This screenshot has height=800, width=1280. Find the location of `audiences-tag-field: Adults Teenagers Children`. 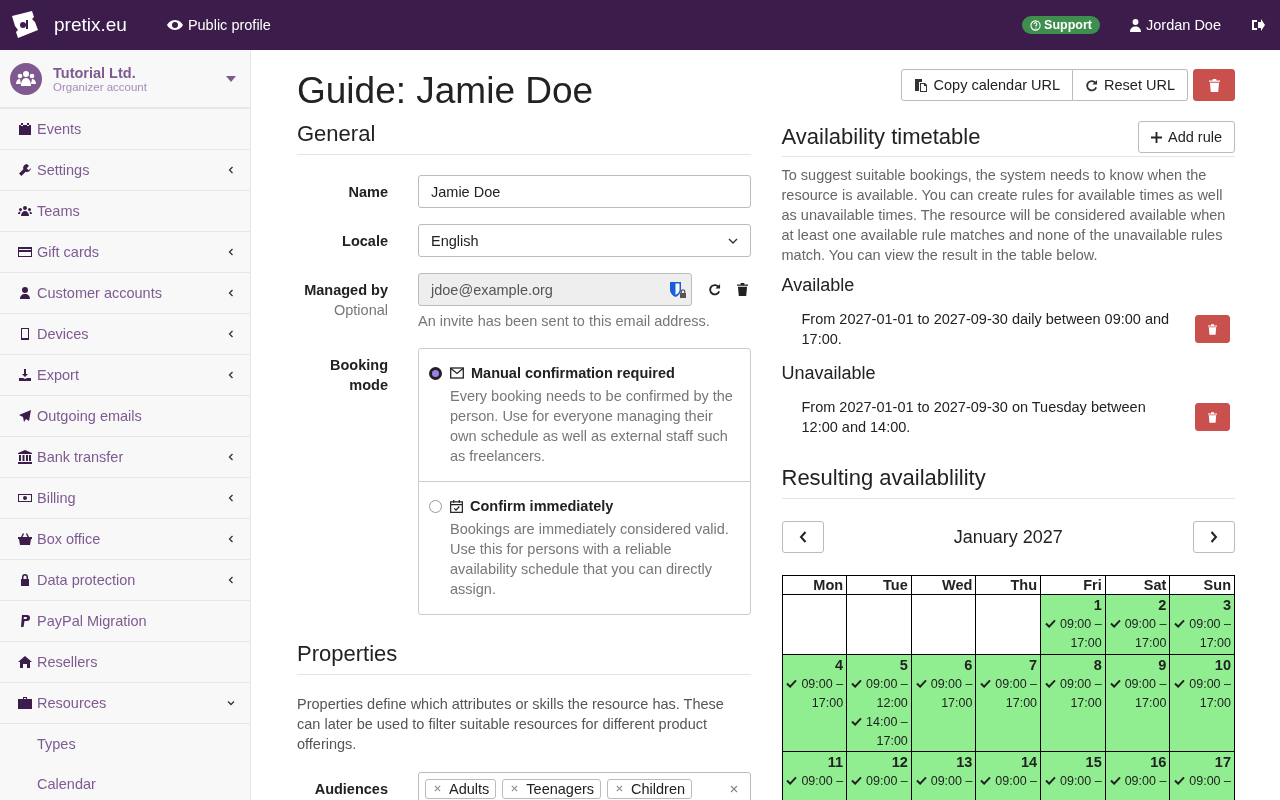

audiences-tag-field: Adults Teenagers Children is located at coordinates (584, 786).